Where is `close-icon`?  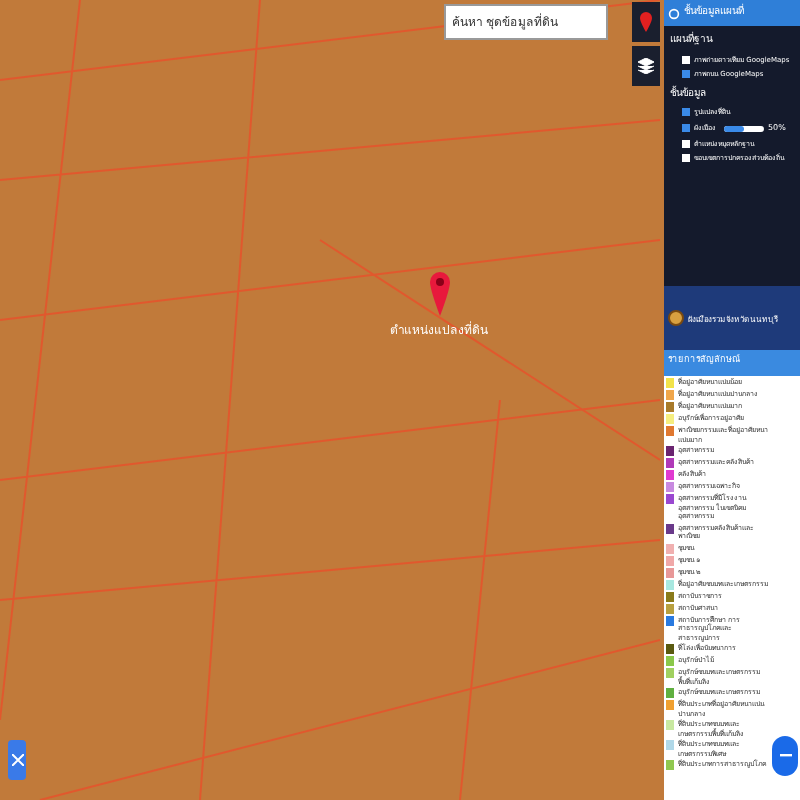
close-icon is located at coordinates (17, 760).